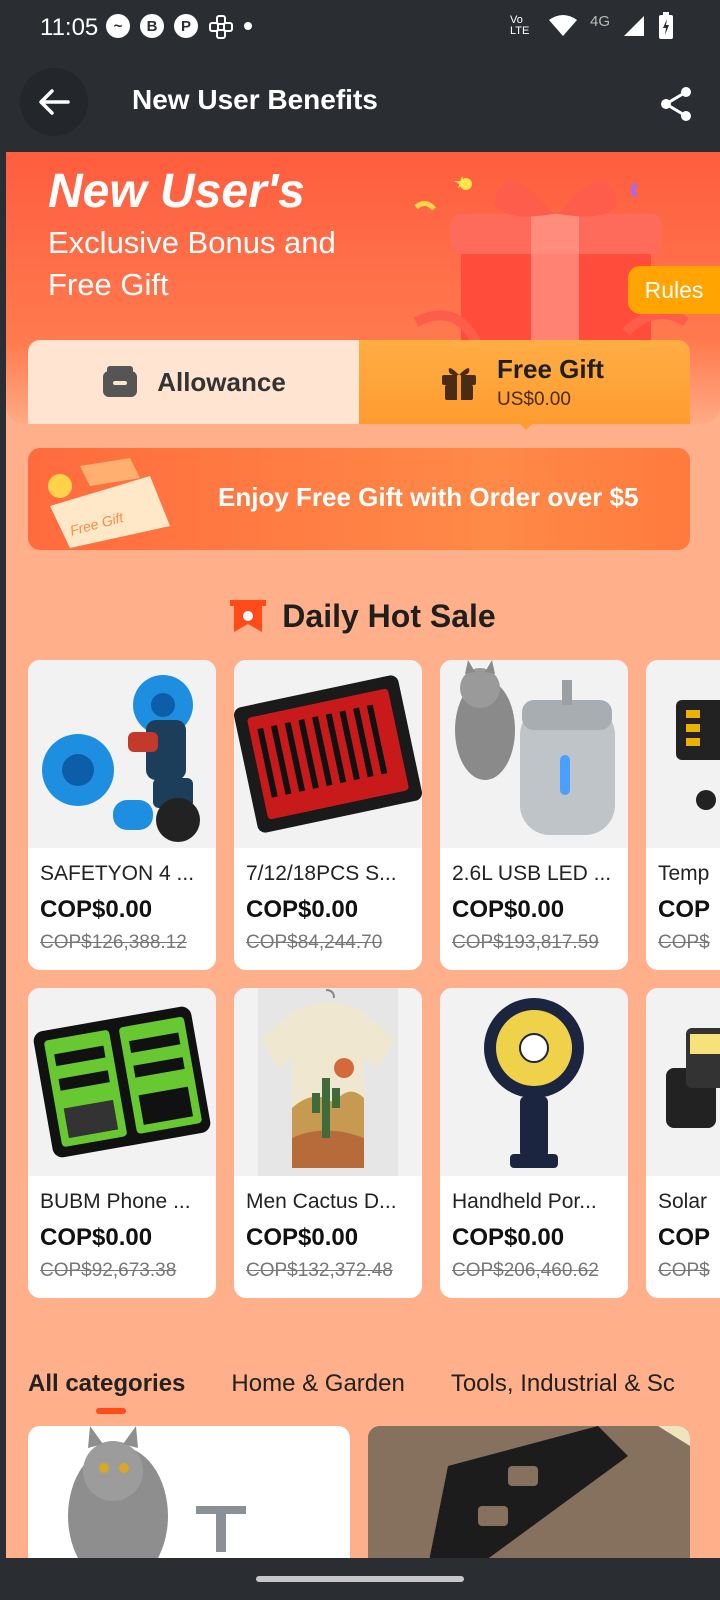 The width and height of the screenshot is (720, 1600). Describe the element at coordinates (428, 497) in the screenshot. I see `promo-message: Enjoy Free Gift with Order over $5` at that location.